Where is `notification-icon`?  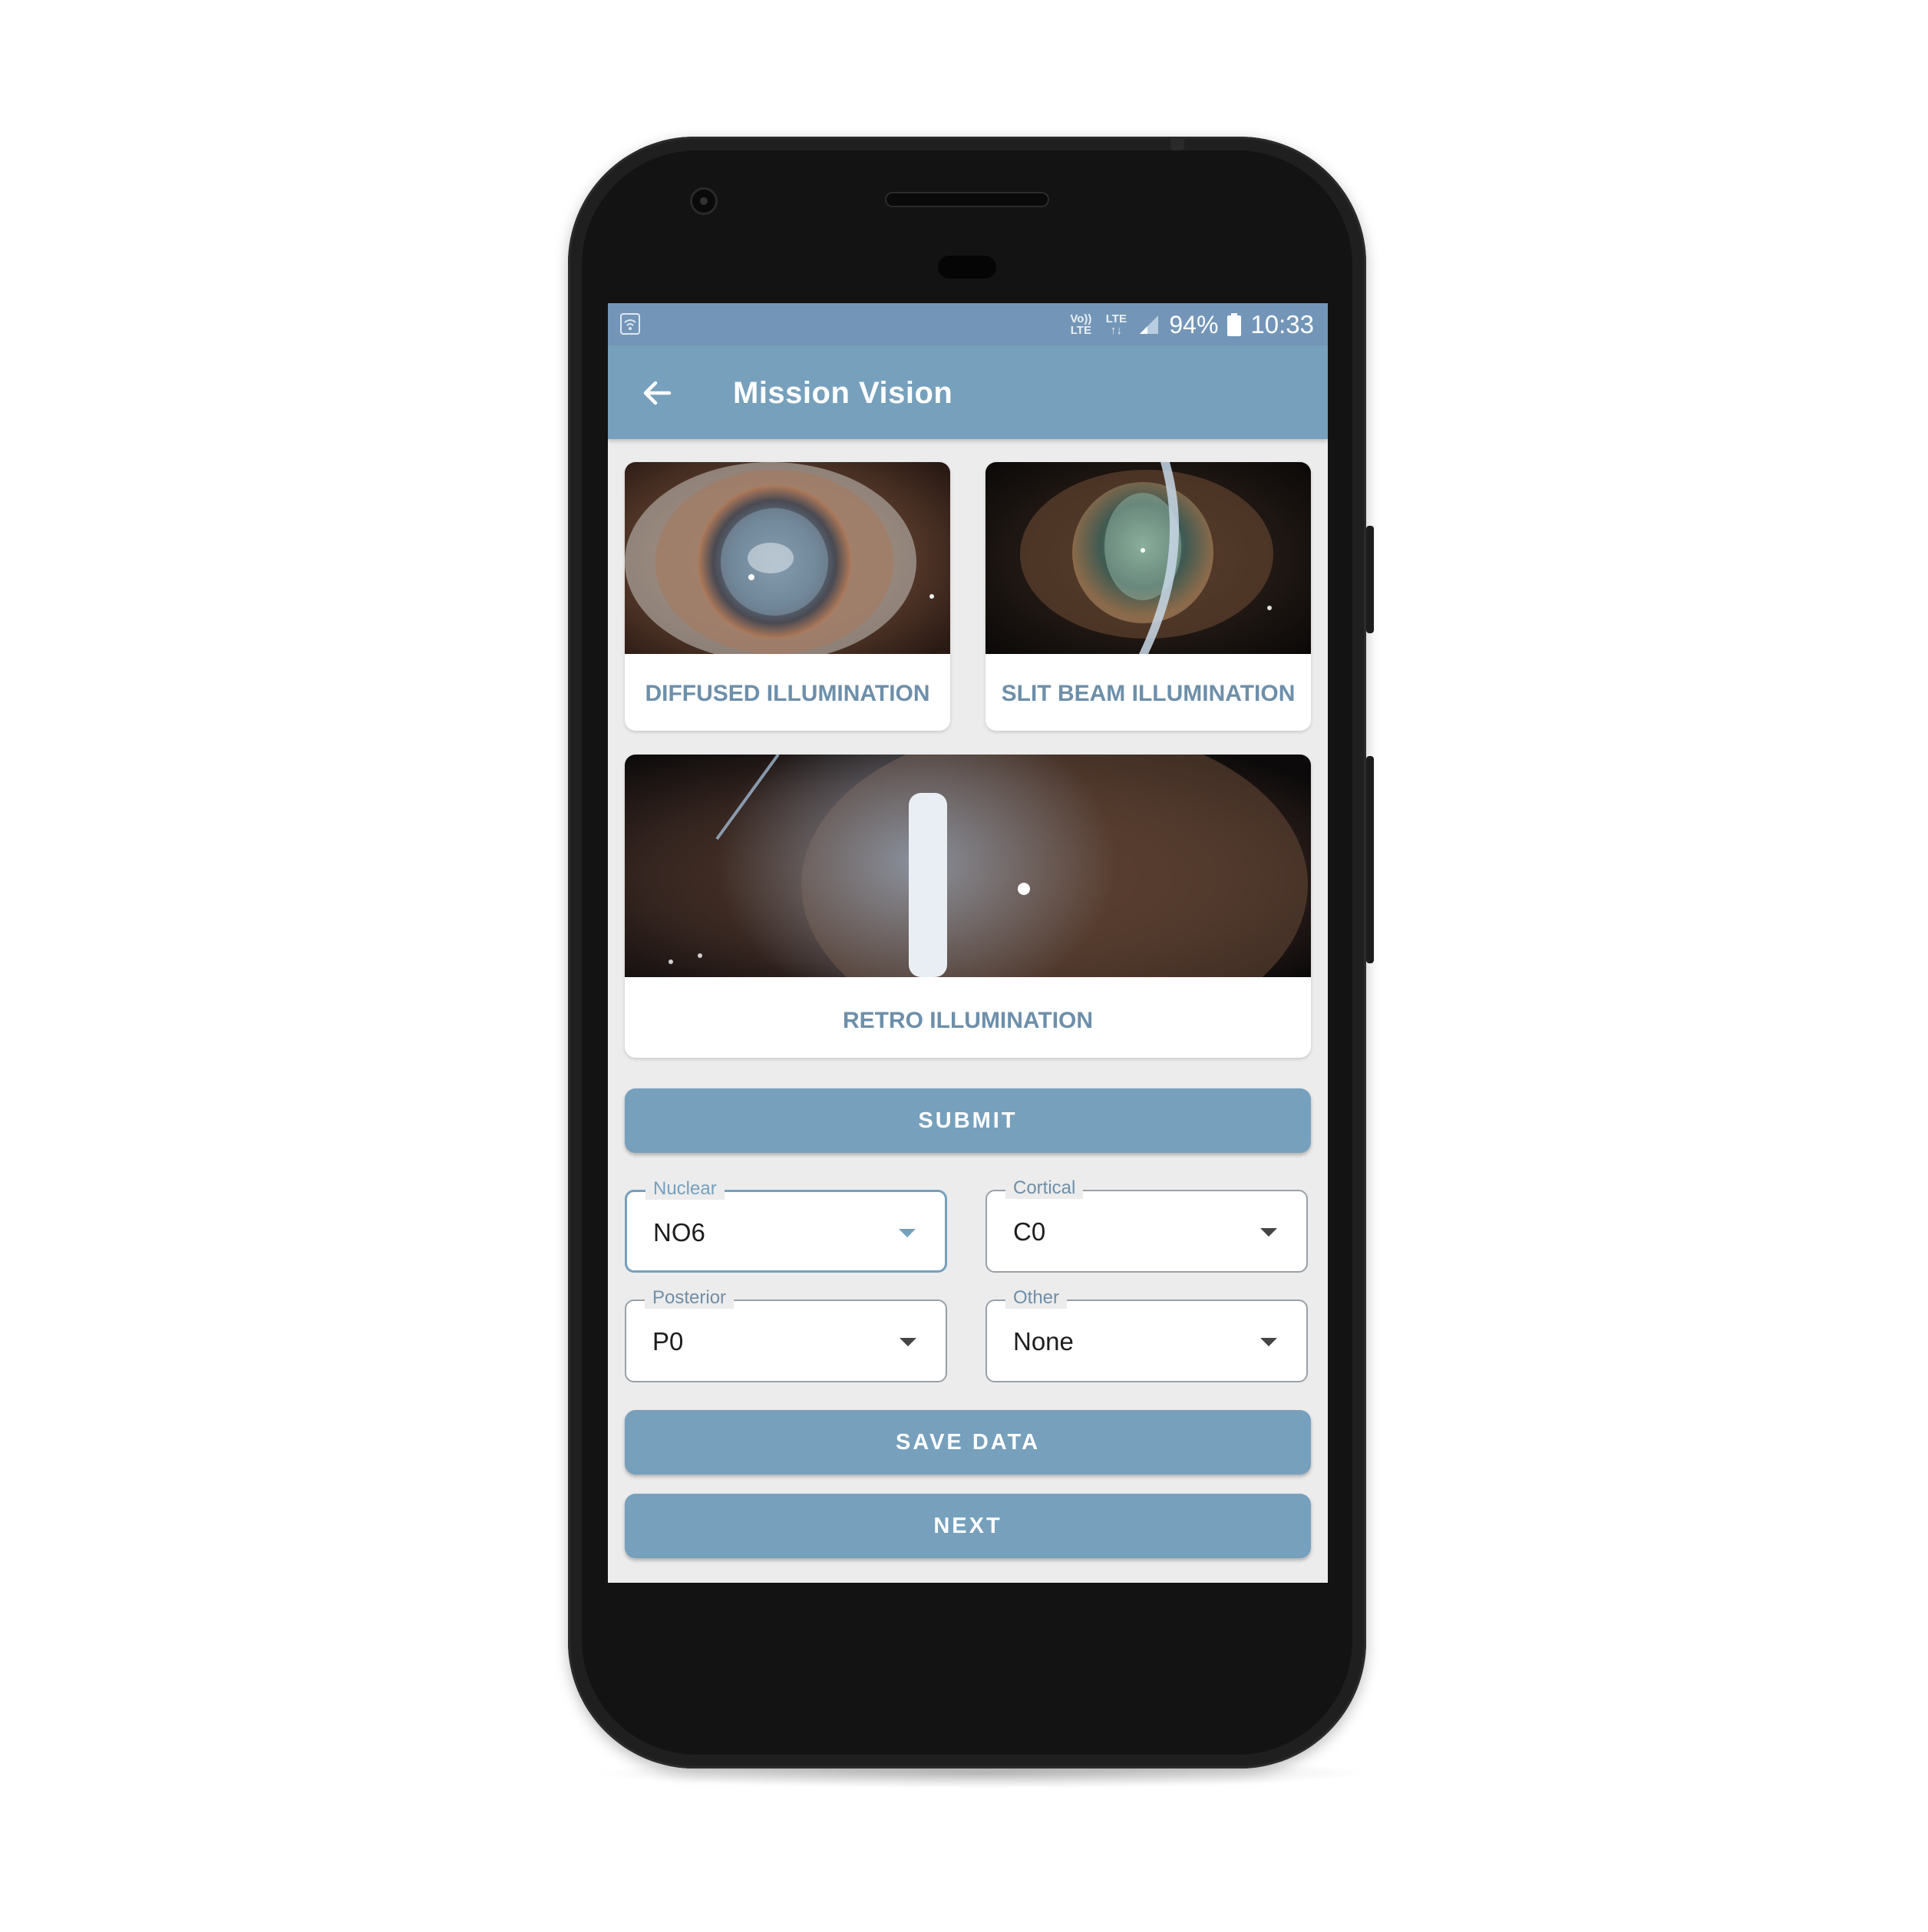
notification-icon is located at coordinates (630, 323).